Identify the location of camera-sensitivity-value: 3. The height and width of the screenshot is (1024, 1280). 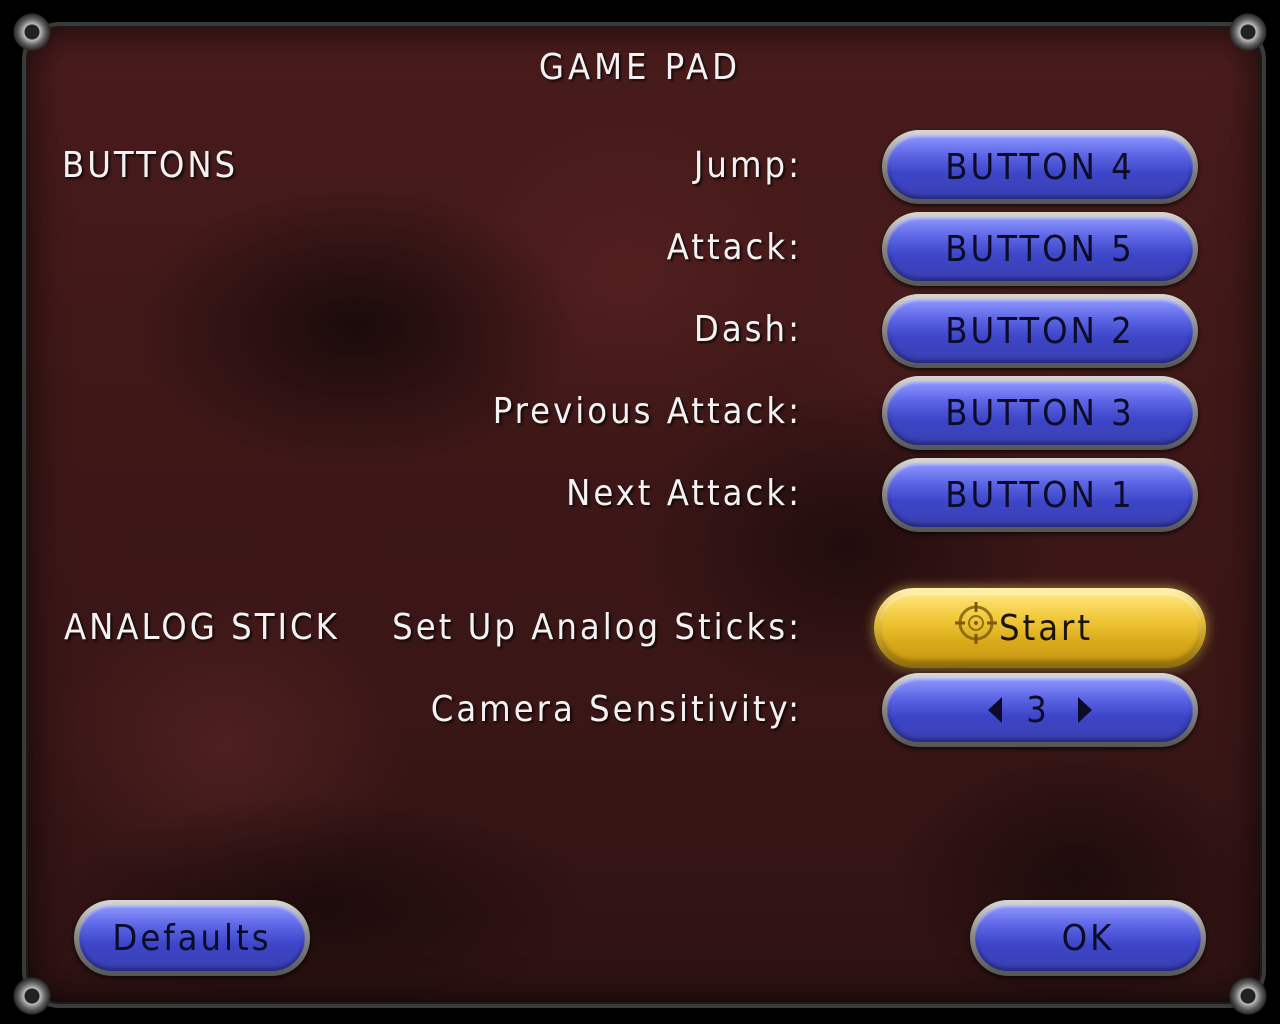
(1038, 710).